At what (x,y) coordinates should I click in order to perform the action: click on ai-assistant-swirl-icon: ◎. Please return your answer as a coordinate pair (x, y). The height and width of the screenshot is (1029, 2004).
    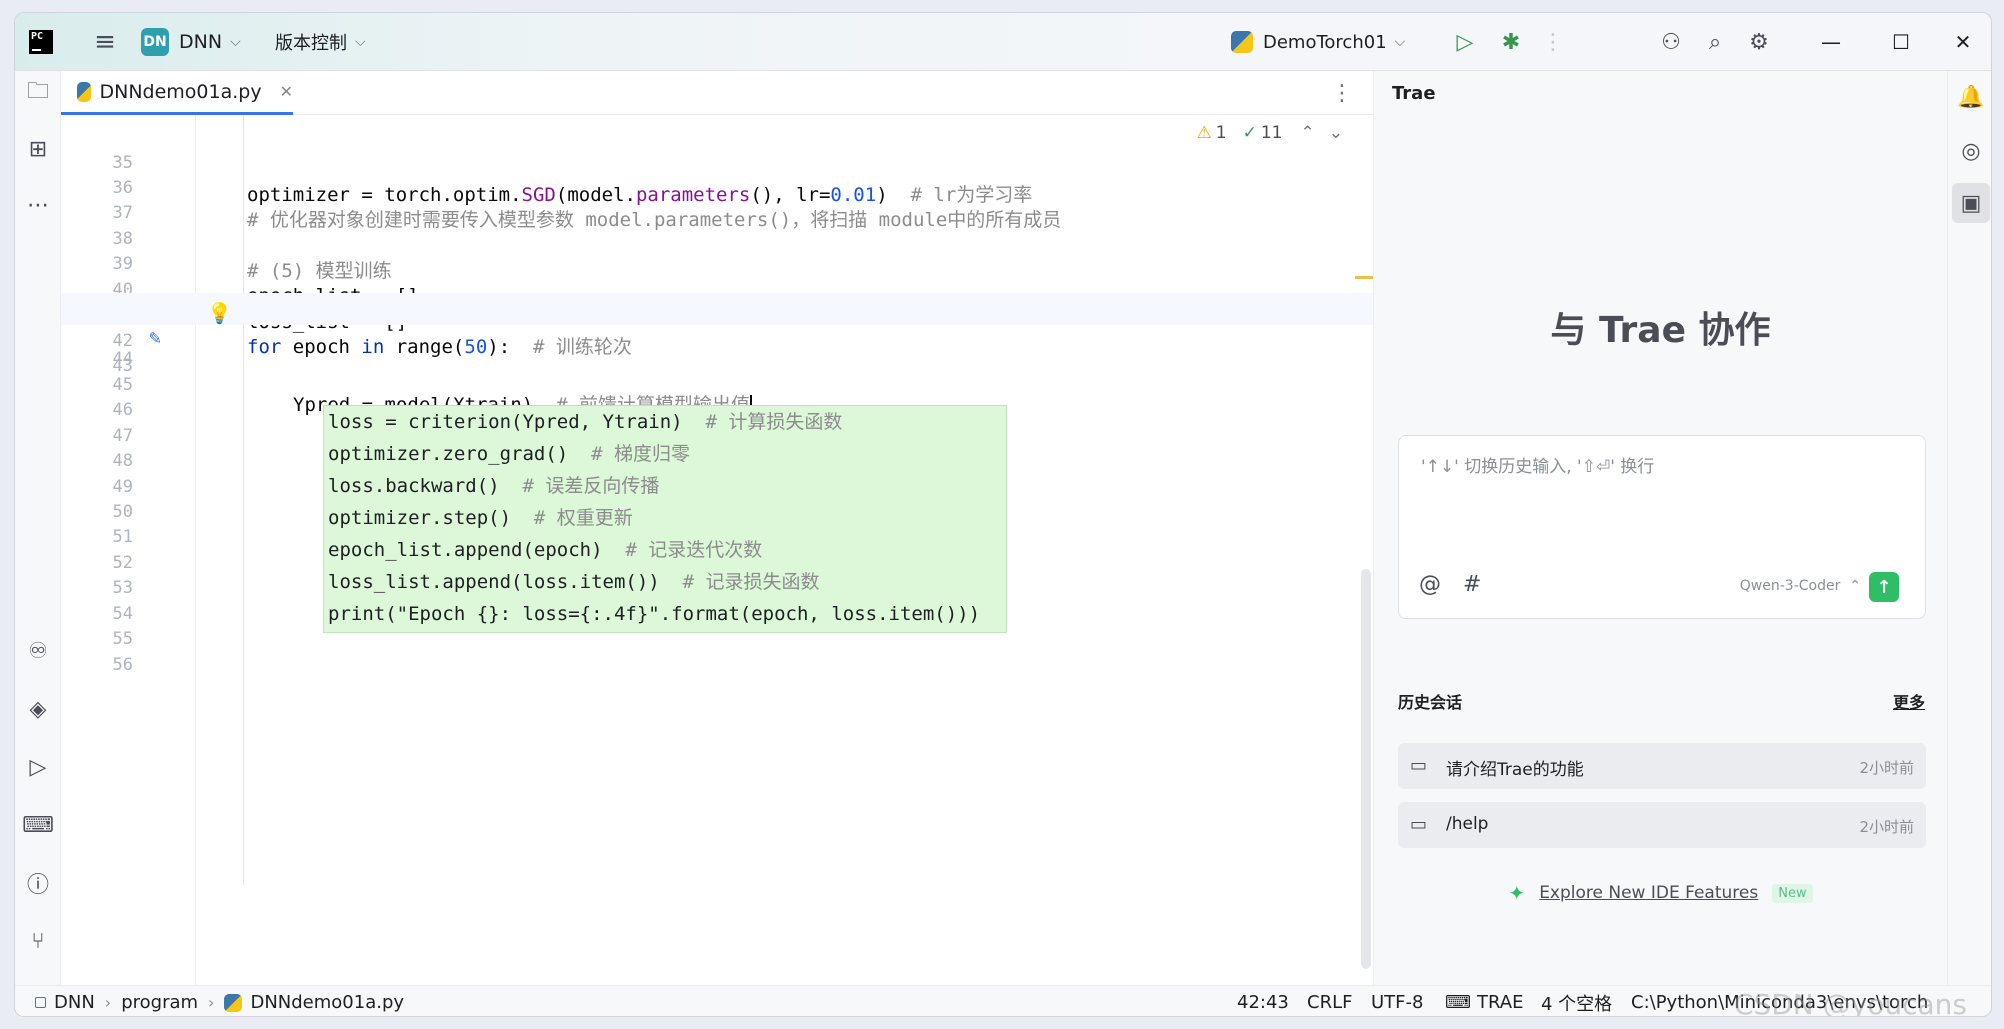
    Looking at the image, I should click on (1969, 151).